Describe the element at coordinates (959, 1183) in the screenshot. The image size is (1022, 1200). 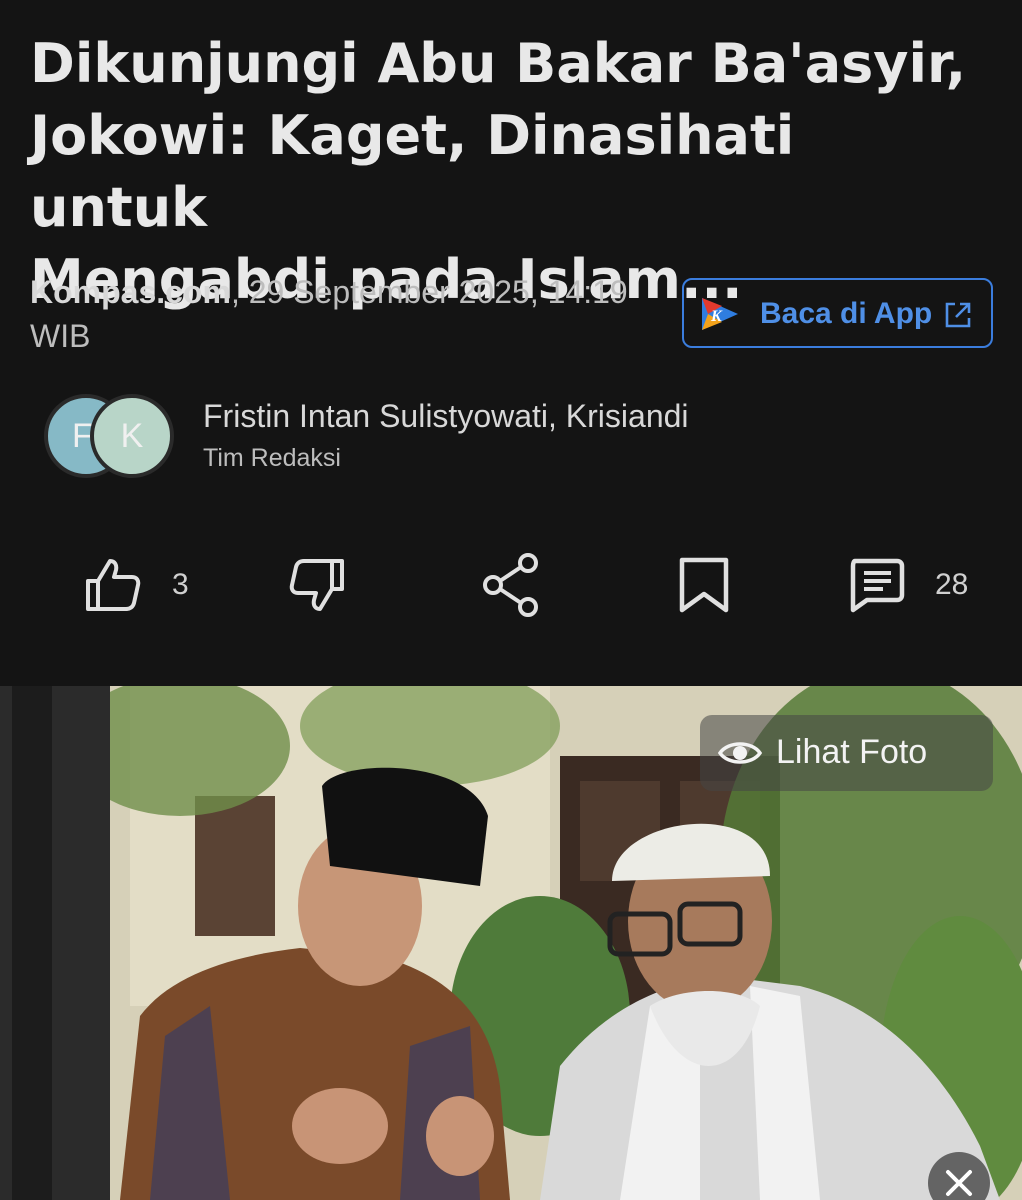
I see `close-icon` at that location.